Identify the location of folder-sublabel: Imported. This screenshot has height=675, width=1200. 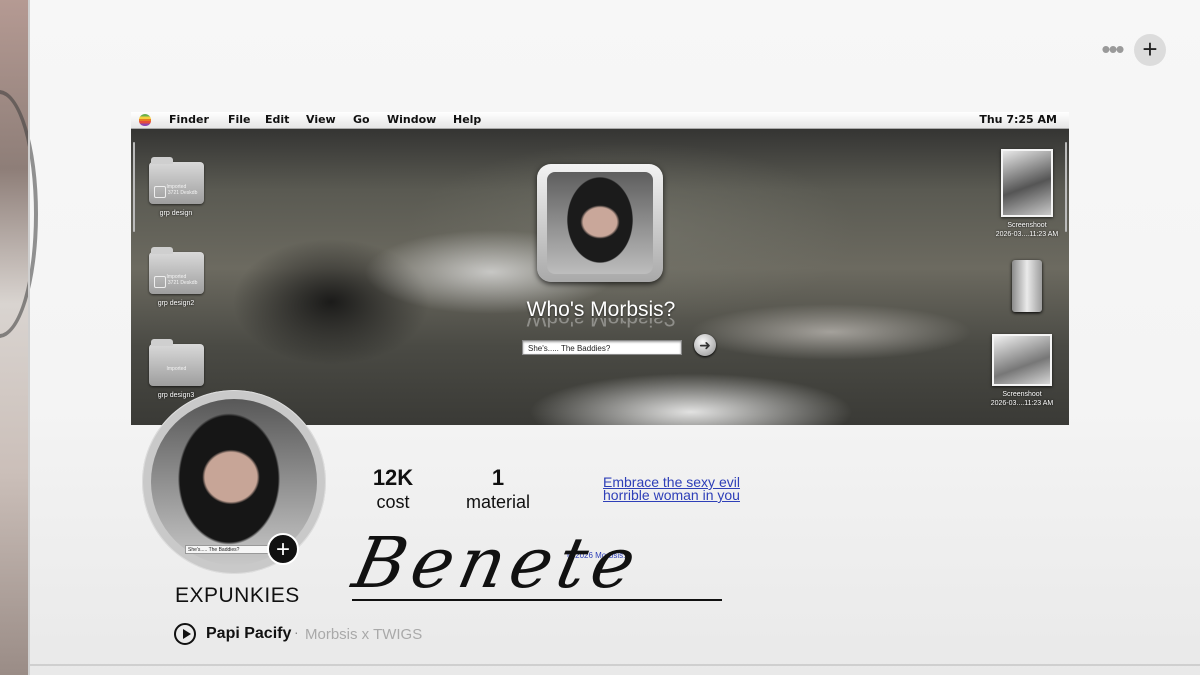
(176, 369).